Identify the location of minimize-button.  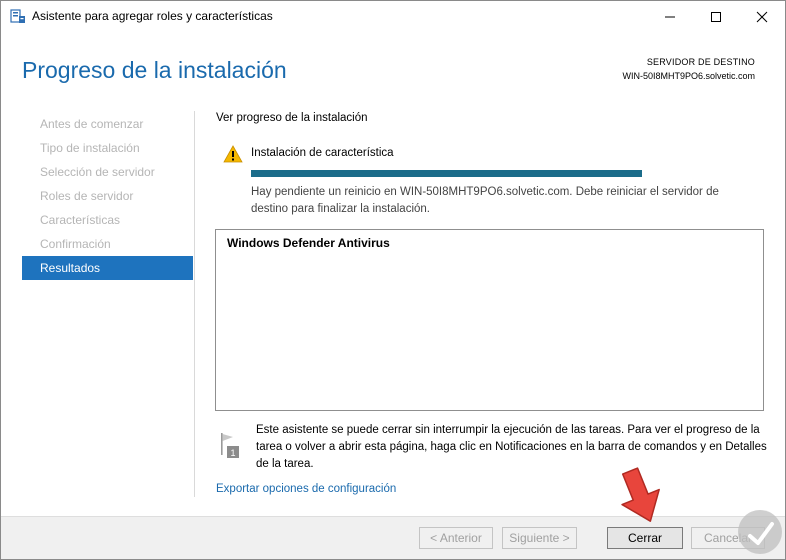
(670, 16).